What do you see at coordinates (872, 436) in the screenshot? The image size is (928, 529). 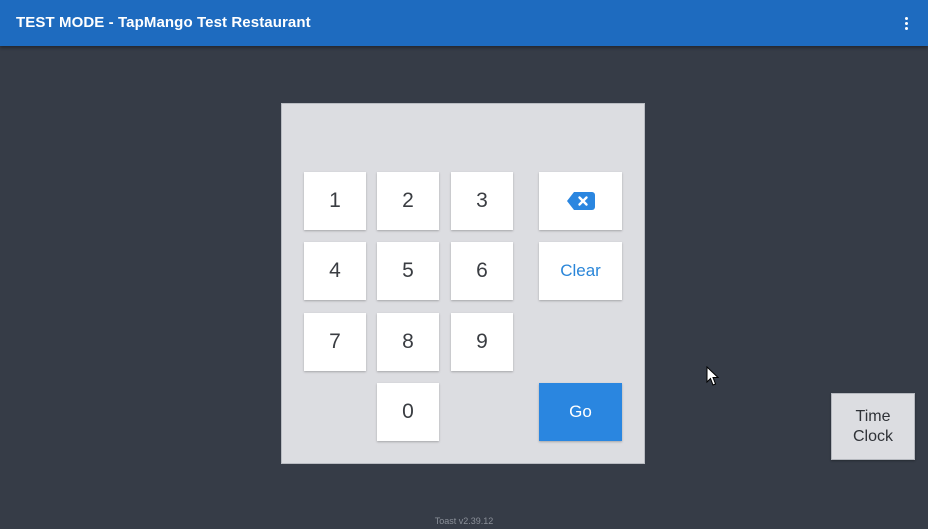 I see `time-clock-label-line2: Clock` at bounding box center [872, 436].